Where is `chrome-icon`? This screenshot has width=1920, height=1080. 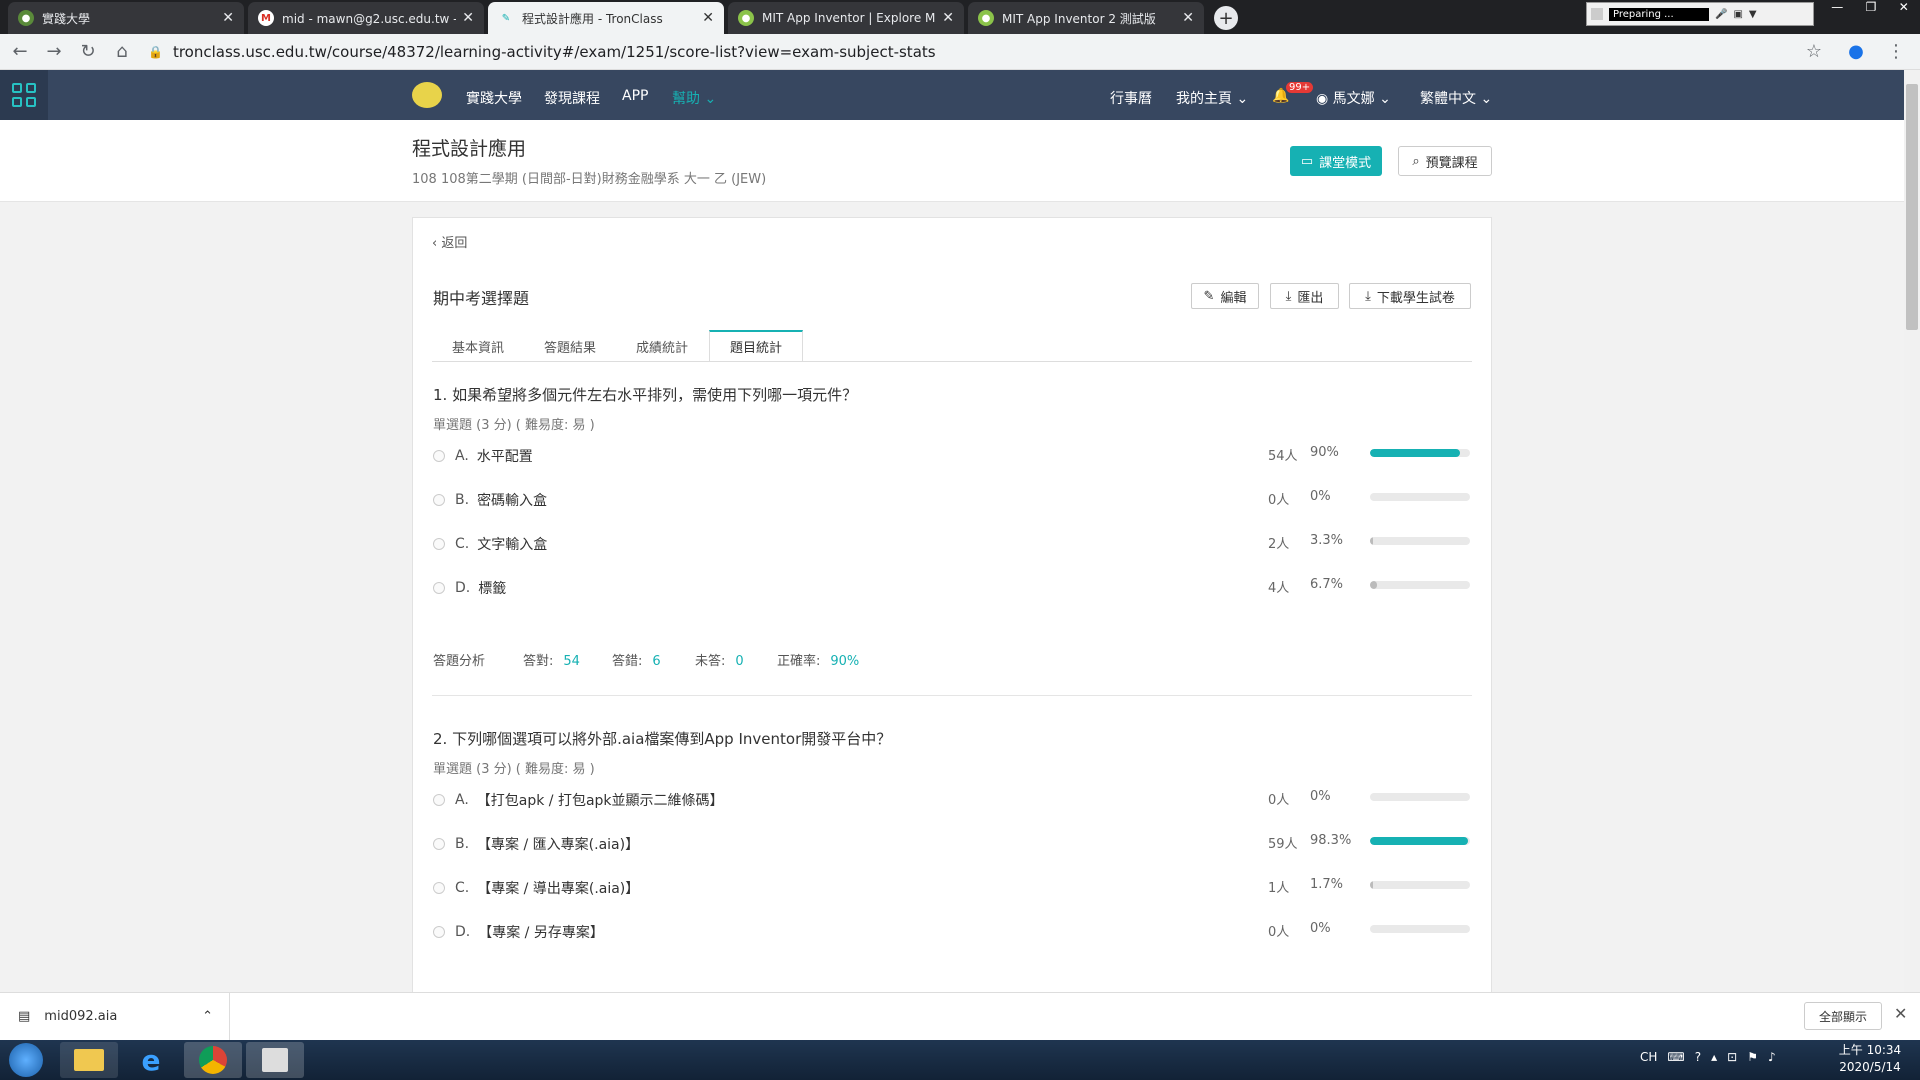
chrome-icon is located at coordinates (213, 1060).